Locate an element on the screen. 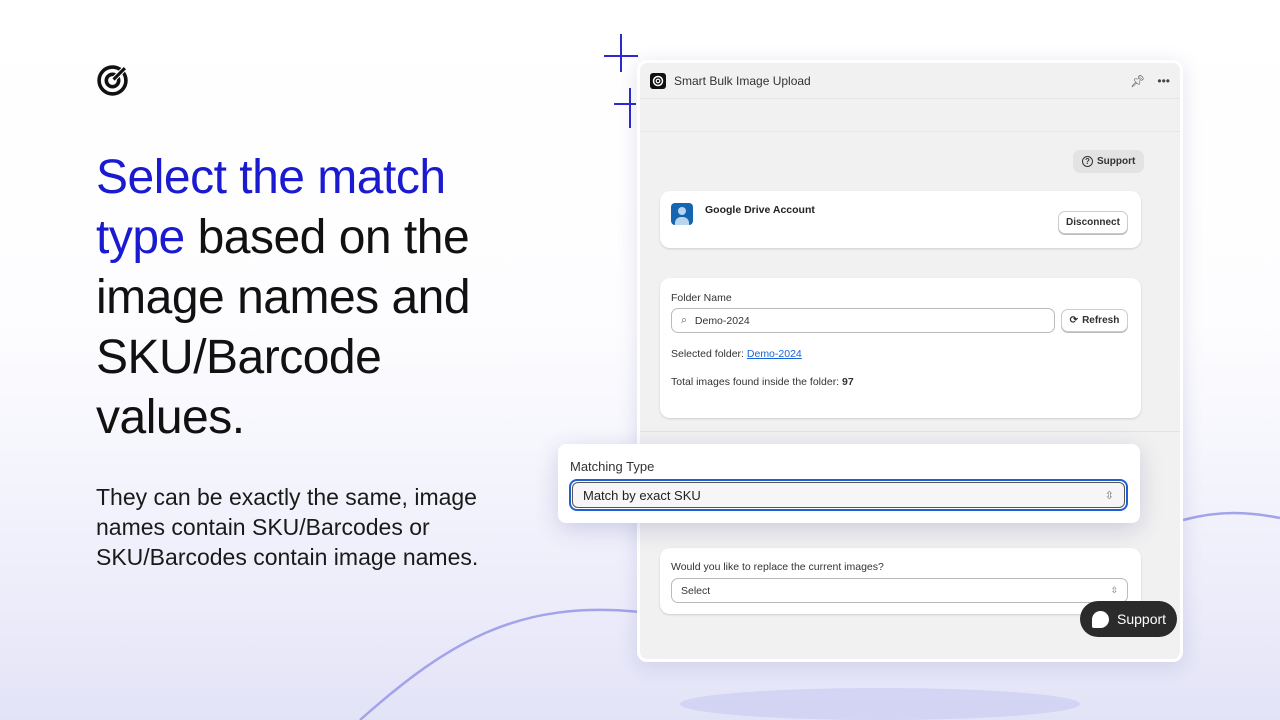 Image resolution: width=1280 pixels, height=720 pixels. matching-type-panel: Matching Type Match by exact SKU ⇳ is located at coordinates (849, 483).